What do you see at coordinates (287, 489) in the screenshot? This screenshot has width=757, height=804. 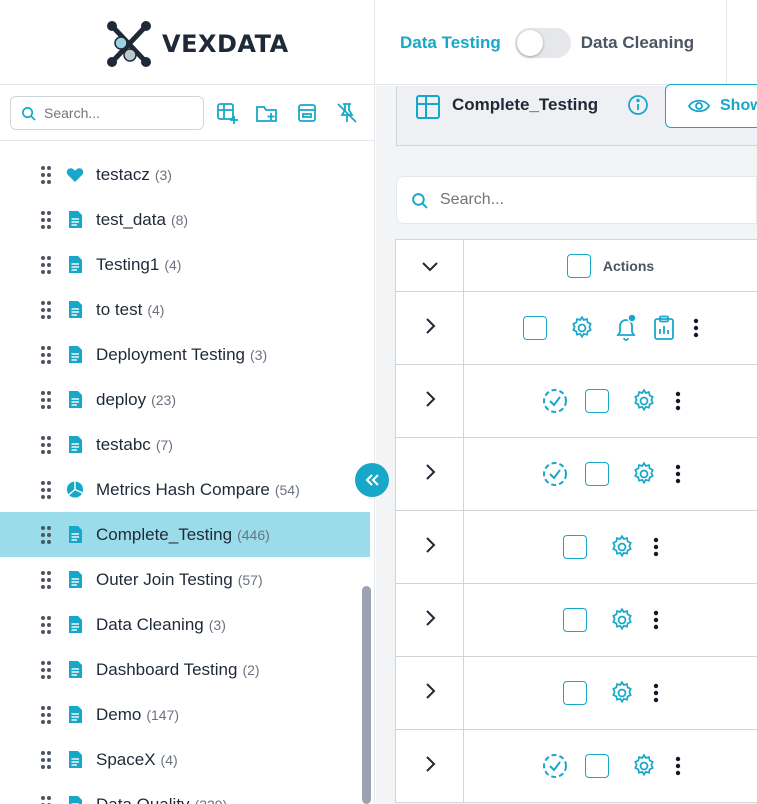 I see `tree-item-count: (54)` at bounding box center [287, 489].